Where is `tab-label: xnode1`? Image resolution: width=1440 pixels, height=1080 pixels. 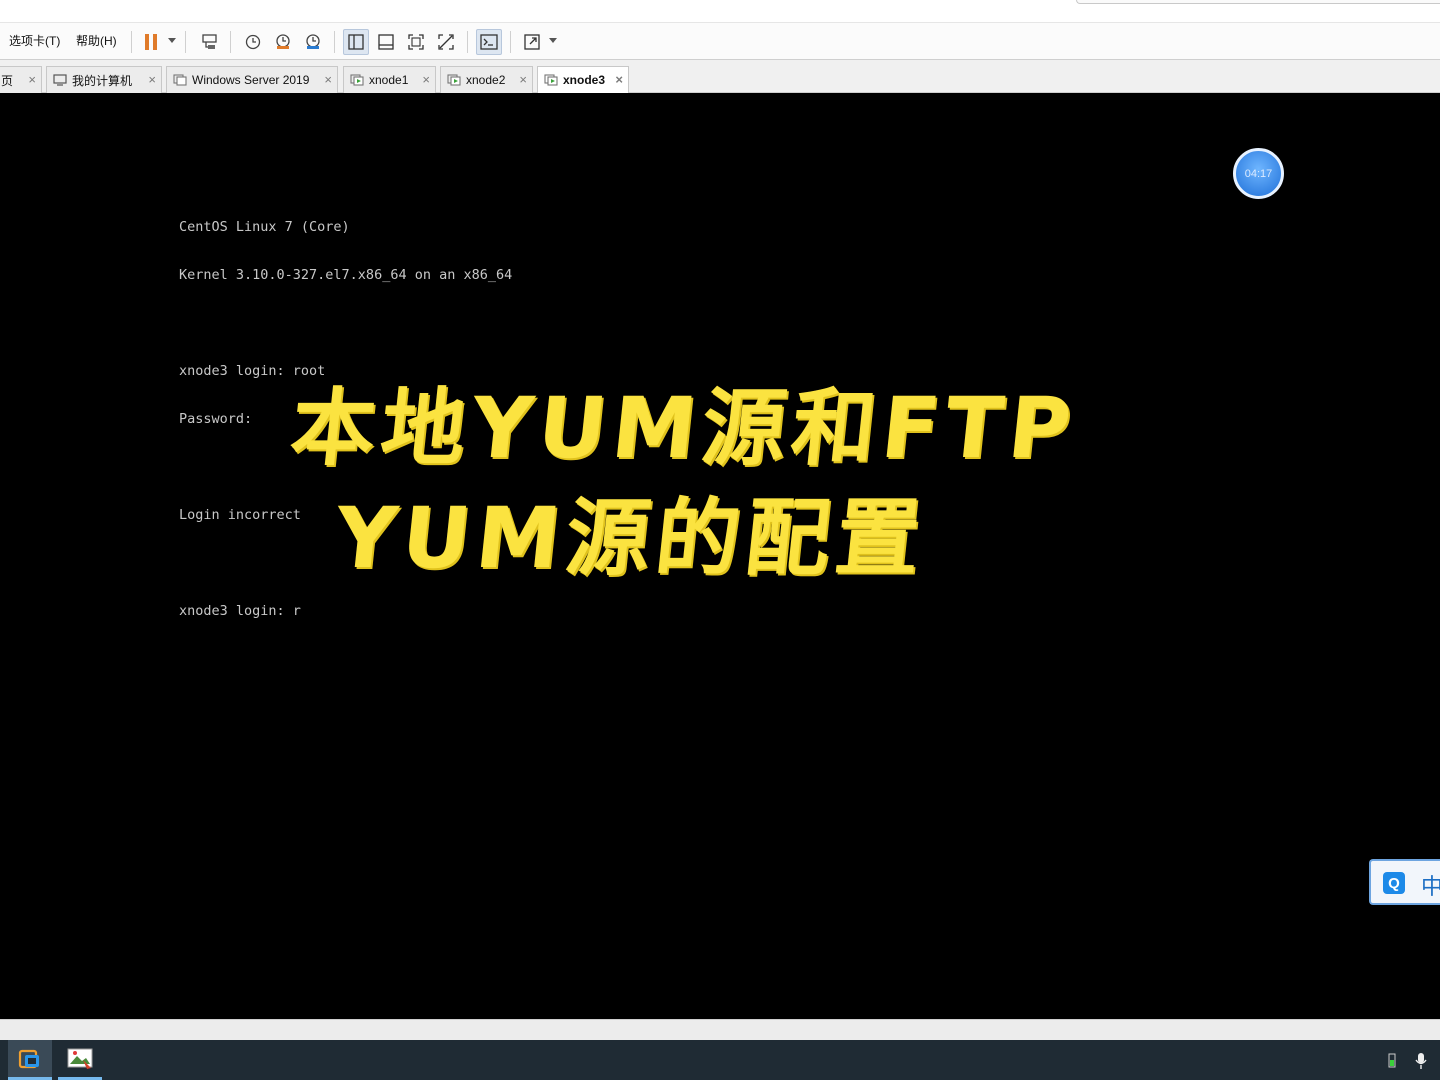 tab-label: xnode1 is located at coordinates (389, 80).